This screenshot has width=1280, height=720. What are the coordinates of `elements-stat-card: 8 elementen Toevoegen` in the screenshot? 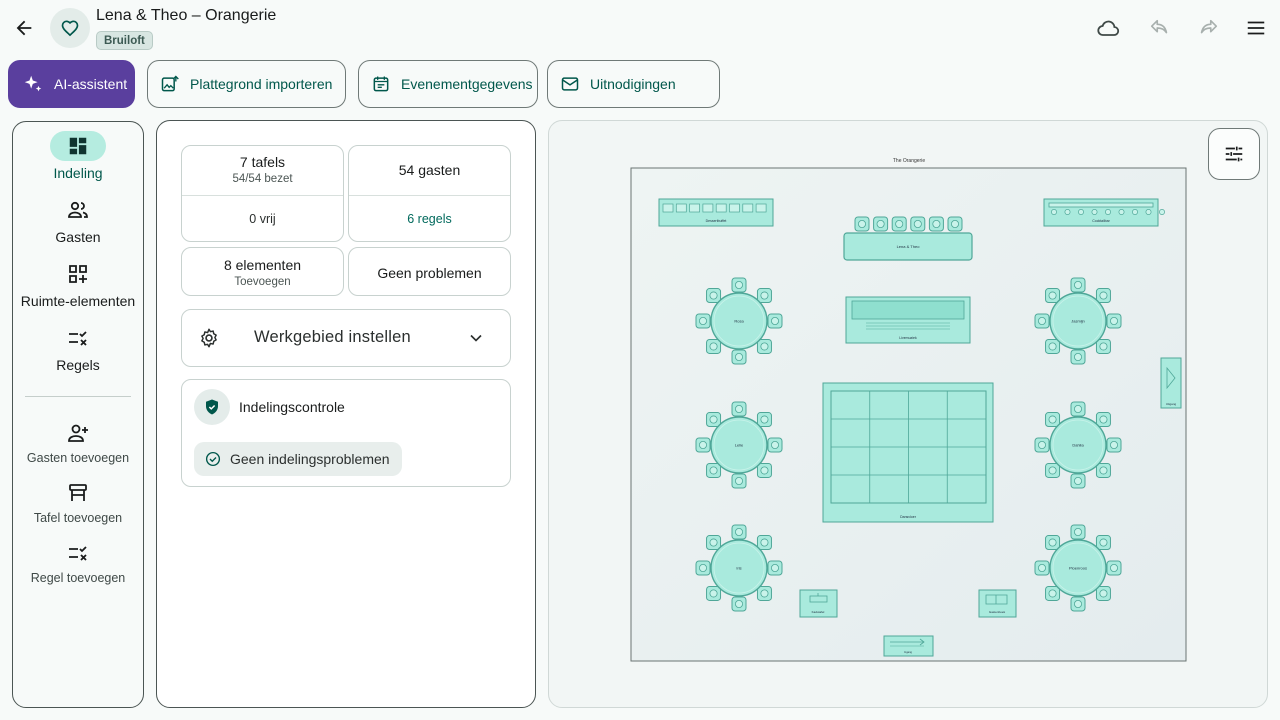 It's located at (262, 271).